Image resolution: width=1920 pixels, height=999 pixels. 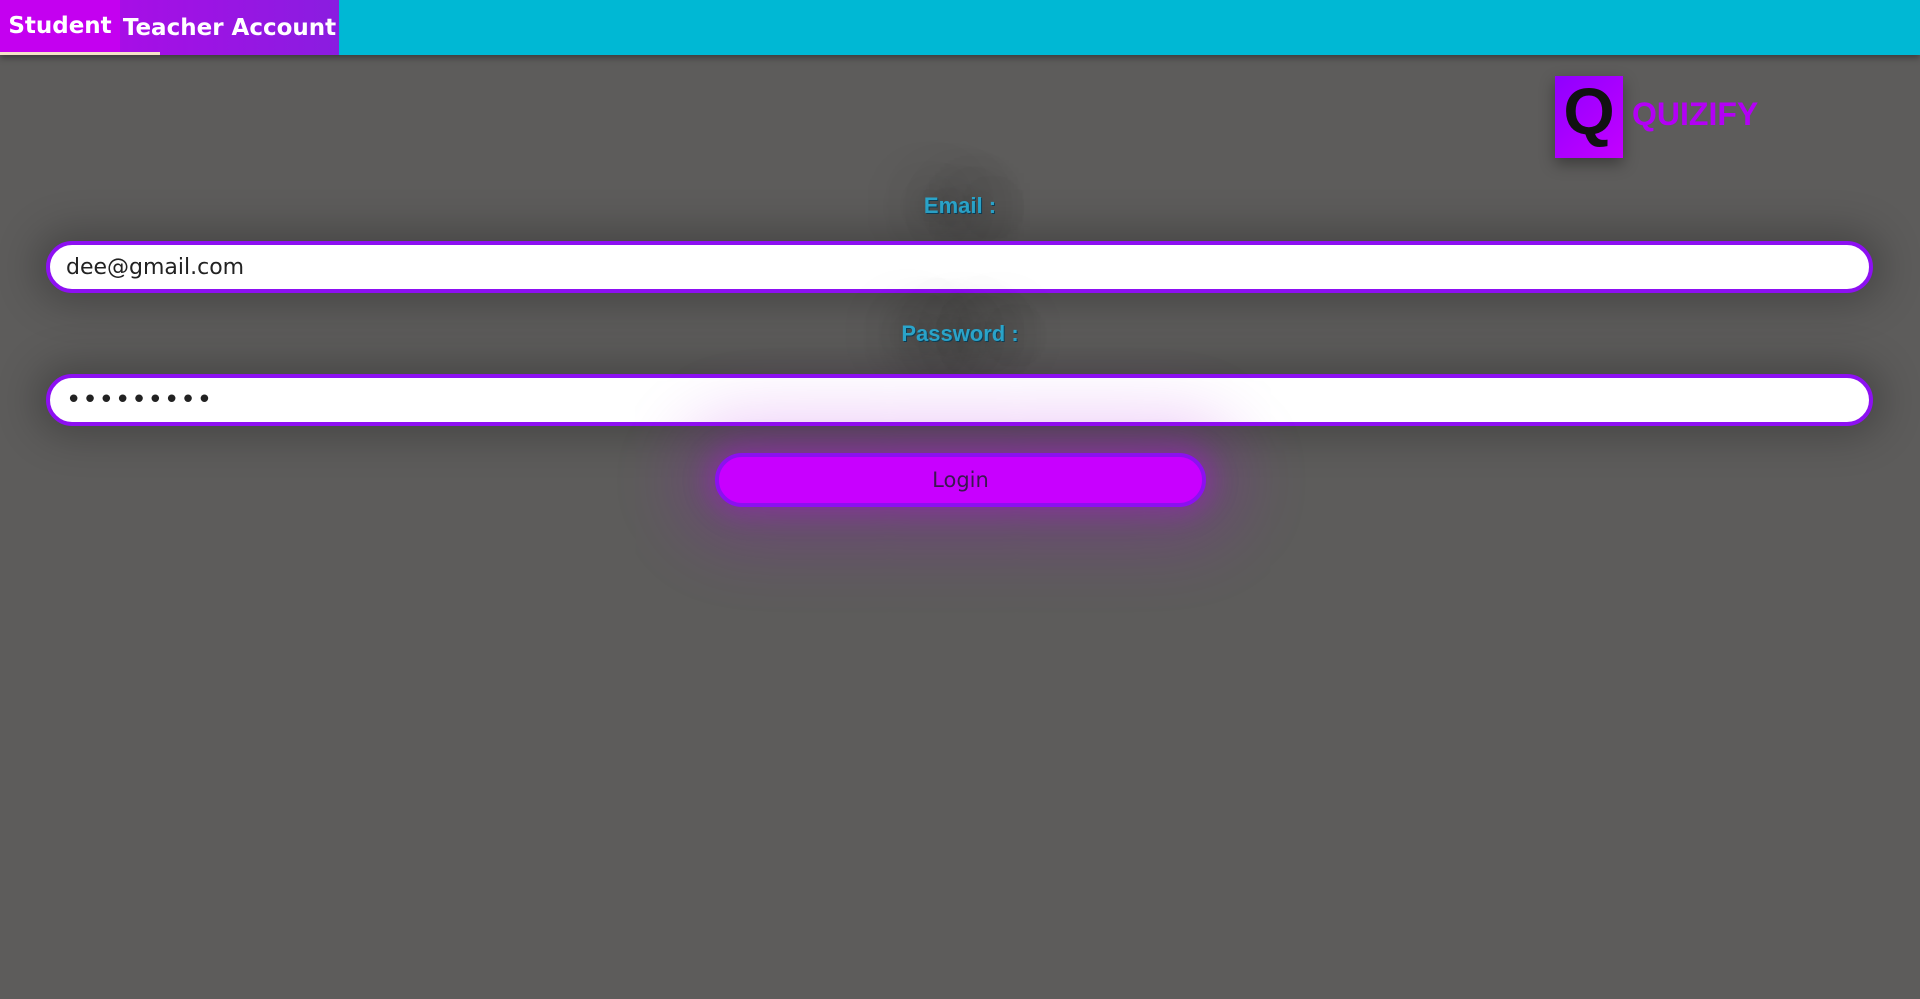 I want to click on active-tab-indicator, so click(x=140, y=53).